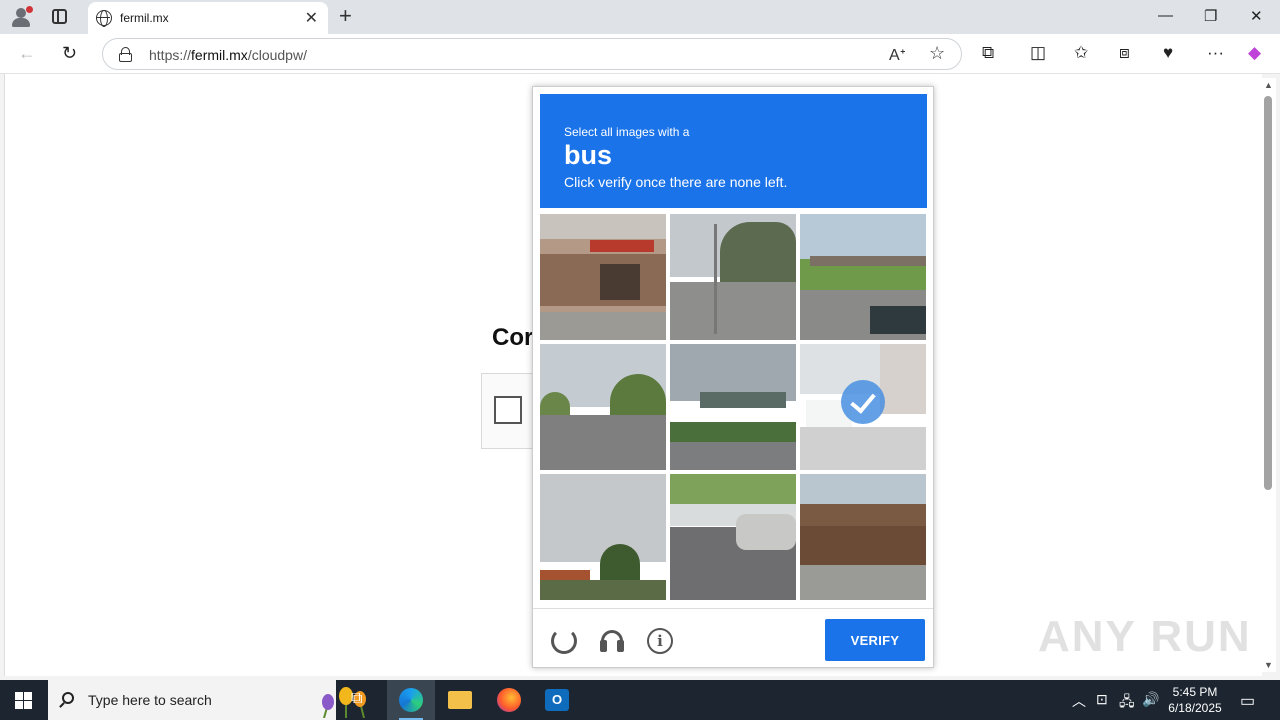  I want to click on collections-icon: ⧈, so click(1124, 53).